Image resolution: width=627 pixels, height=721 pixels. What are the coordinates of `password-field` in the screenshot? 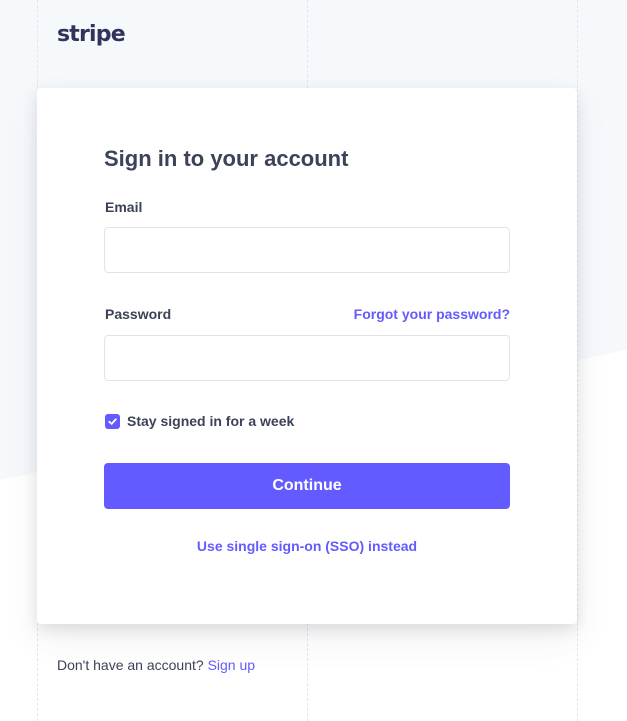 It's located at (307, 358).